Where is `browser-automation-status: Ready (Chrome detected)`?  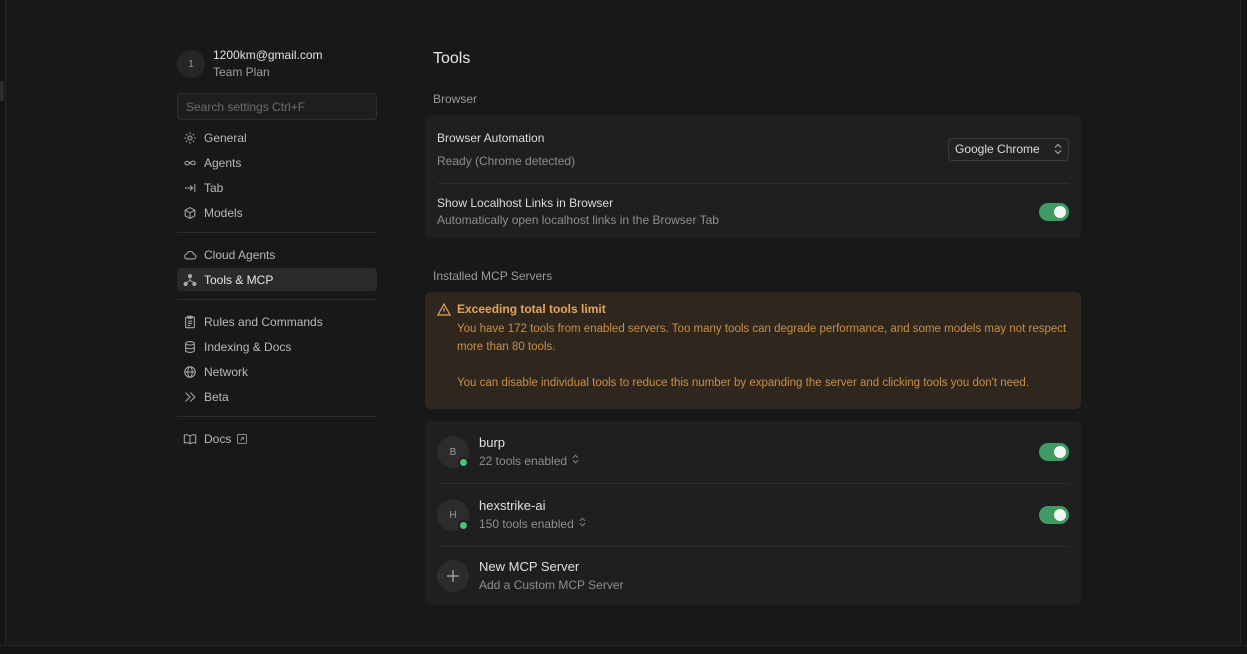 browser-automation-status: Ready (Chrome detected) is located at coordinates (506, 161).